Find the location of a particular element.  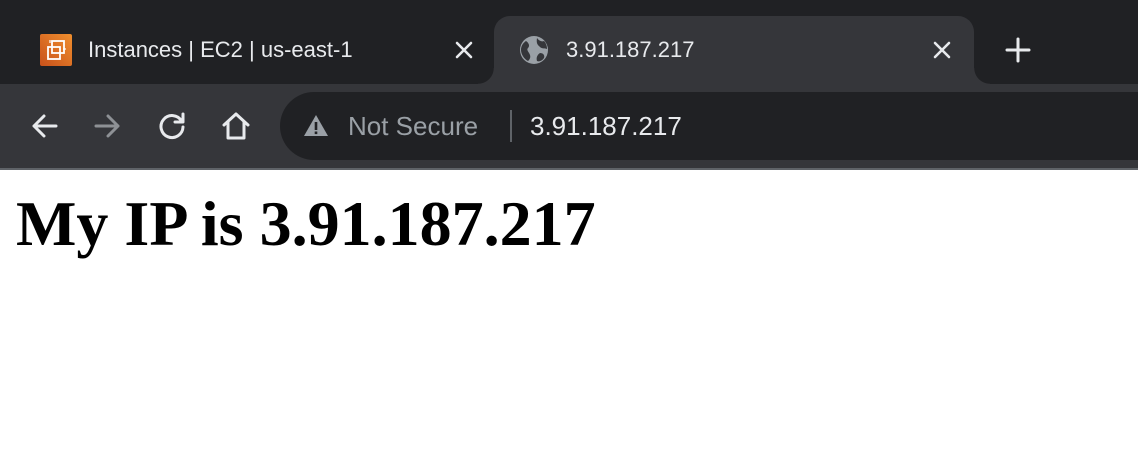

omnibox-divider is located at coordinates (511, 126).